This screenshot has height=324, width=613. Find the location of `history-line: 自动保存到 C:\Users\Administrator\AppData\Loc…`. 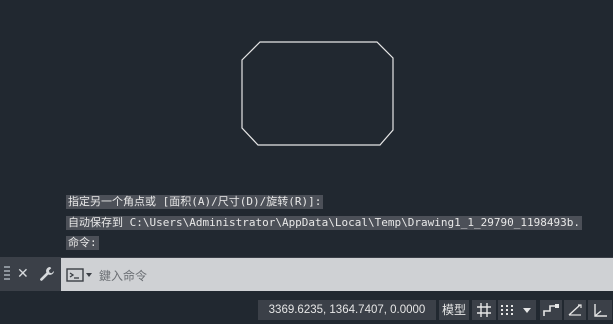

history-line: 自动保存到 C:\Users\Administrator\AppData\Loc… is located at coordinates (324, 223).